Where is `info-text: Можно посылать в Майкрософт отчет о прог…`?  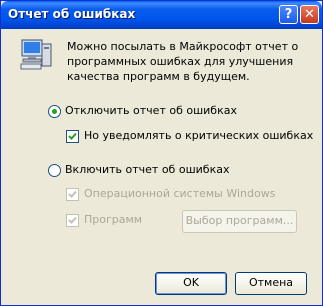
info-text: Можно посылать в Майкрософт отчет о прог… is located at coordinates (183, 61).